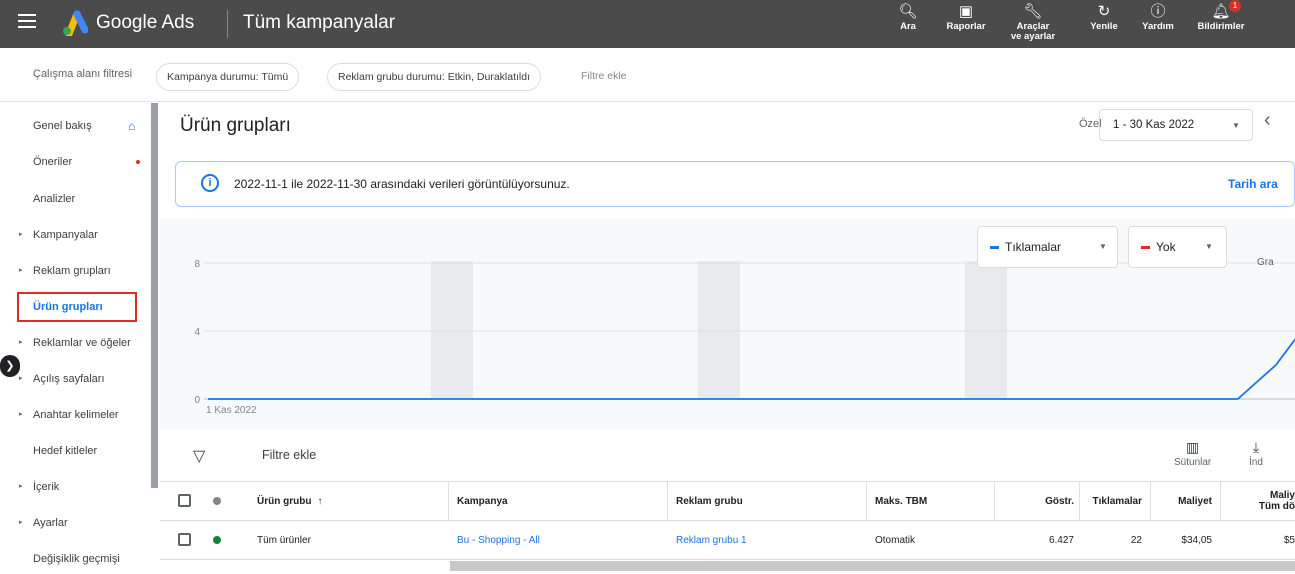 The height and width of the screenshot is (574, 1295). I want to click on search-button: 🔍︎ Ara, so click(908, 17).